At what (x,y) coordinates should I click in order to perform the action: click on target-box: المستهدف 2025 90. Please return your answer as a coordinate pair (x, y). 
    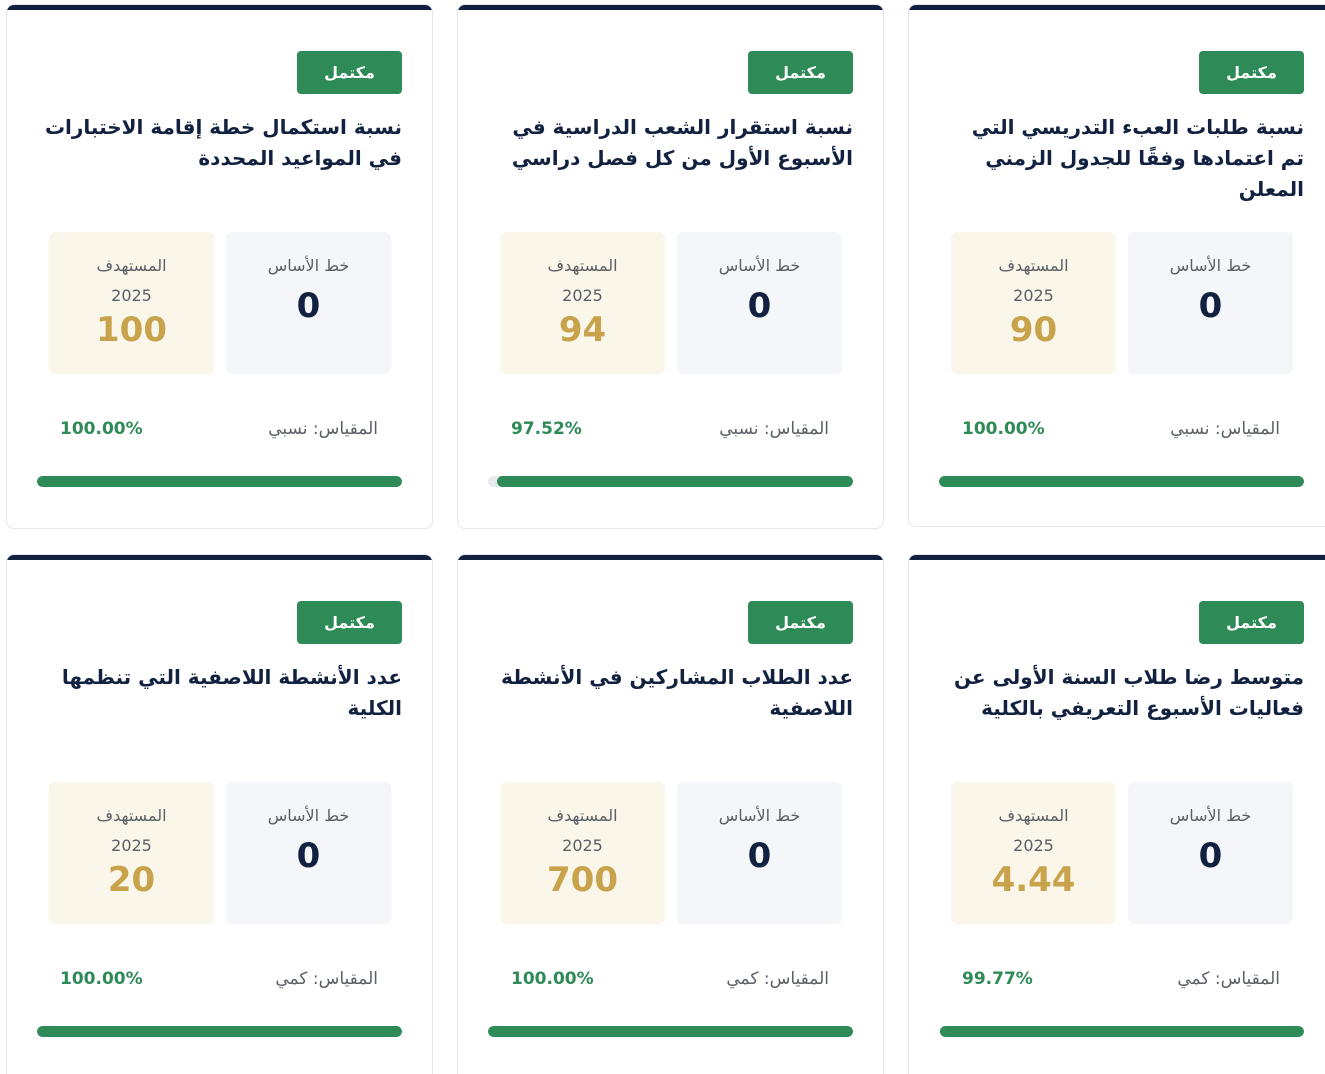
    Looking at the image, I should click on (1033, 303).